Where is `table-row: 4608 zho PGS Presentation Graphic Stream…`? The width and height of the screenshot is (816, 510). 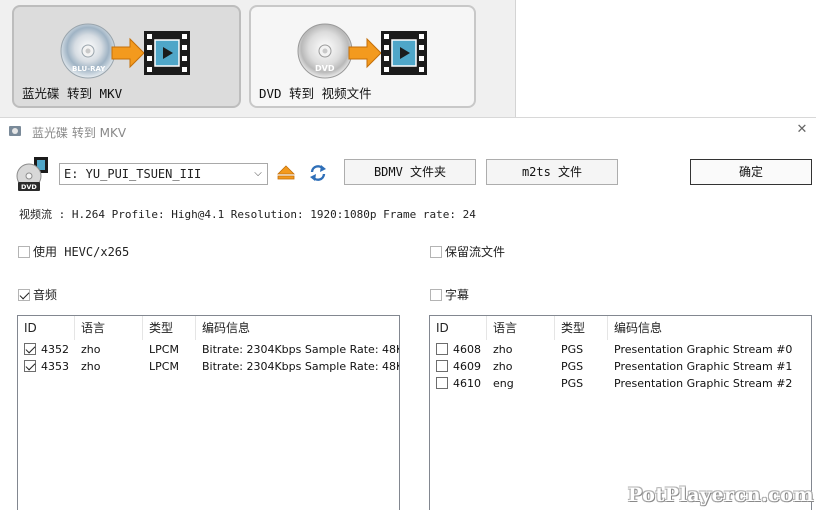
table-row: 4608 zho PGS Presentation Graphic Stream… is located at coordinates (620, 349).